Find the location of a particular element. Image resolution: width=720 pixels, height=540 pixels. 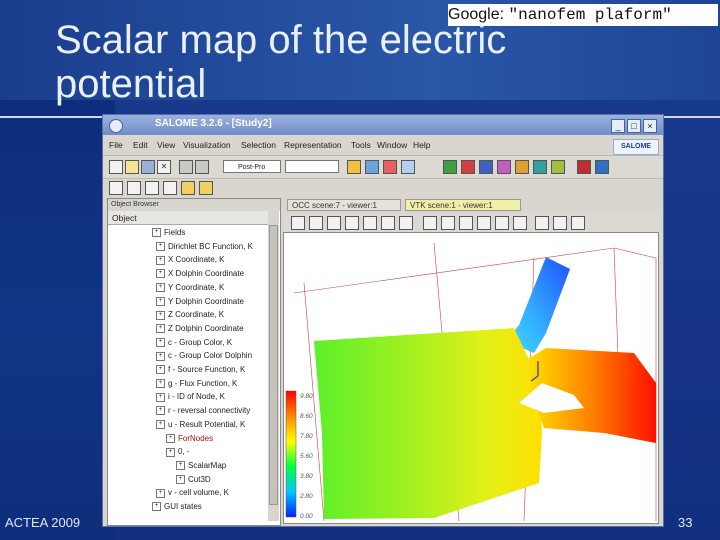

menu-edit: Edit is located at coordinates (140, 145).